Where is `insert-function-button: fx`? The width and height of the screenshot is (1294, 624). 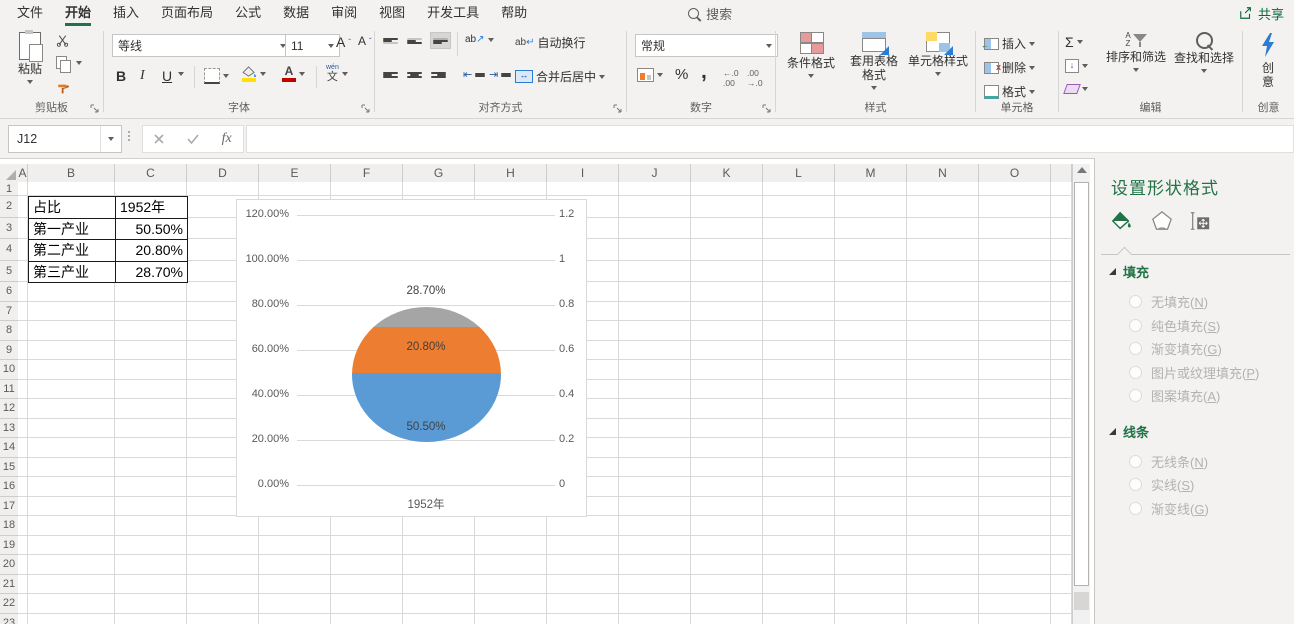
insert-function-button: fx is located at coordinates (227, 139).